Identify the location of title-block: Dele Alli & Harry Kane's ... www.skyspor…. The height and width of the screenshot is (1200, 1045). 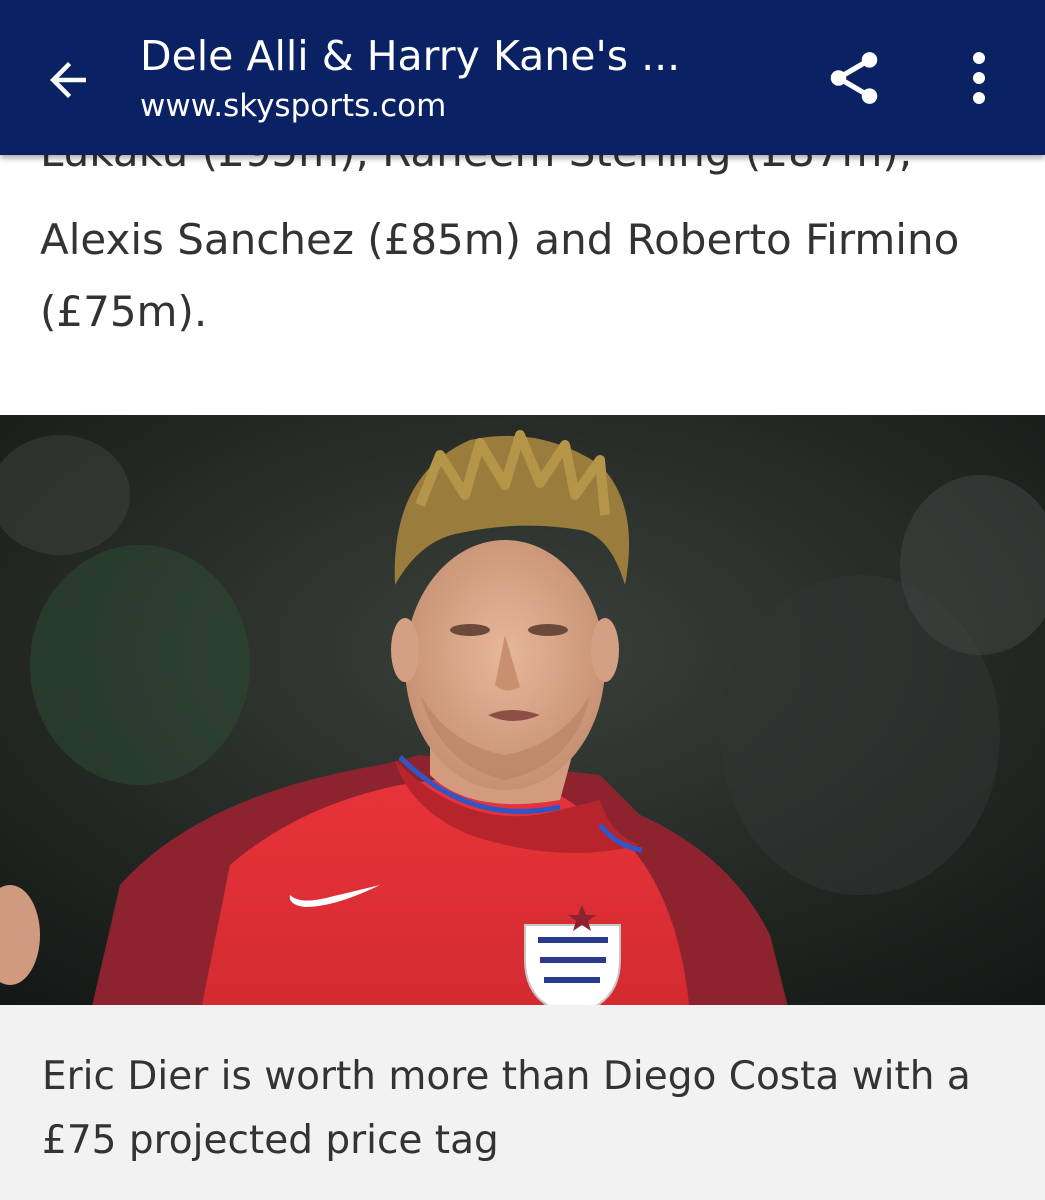
(440, 79).